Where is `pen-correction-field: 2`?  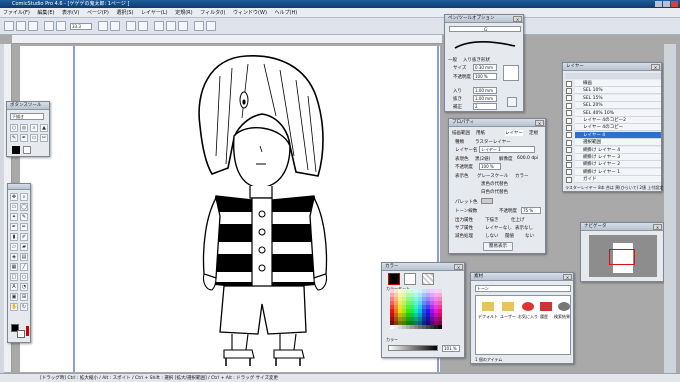 pen-correction-field: 2 is located at coordinates (485, 106).